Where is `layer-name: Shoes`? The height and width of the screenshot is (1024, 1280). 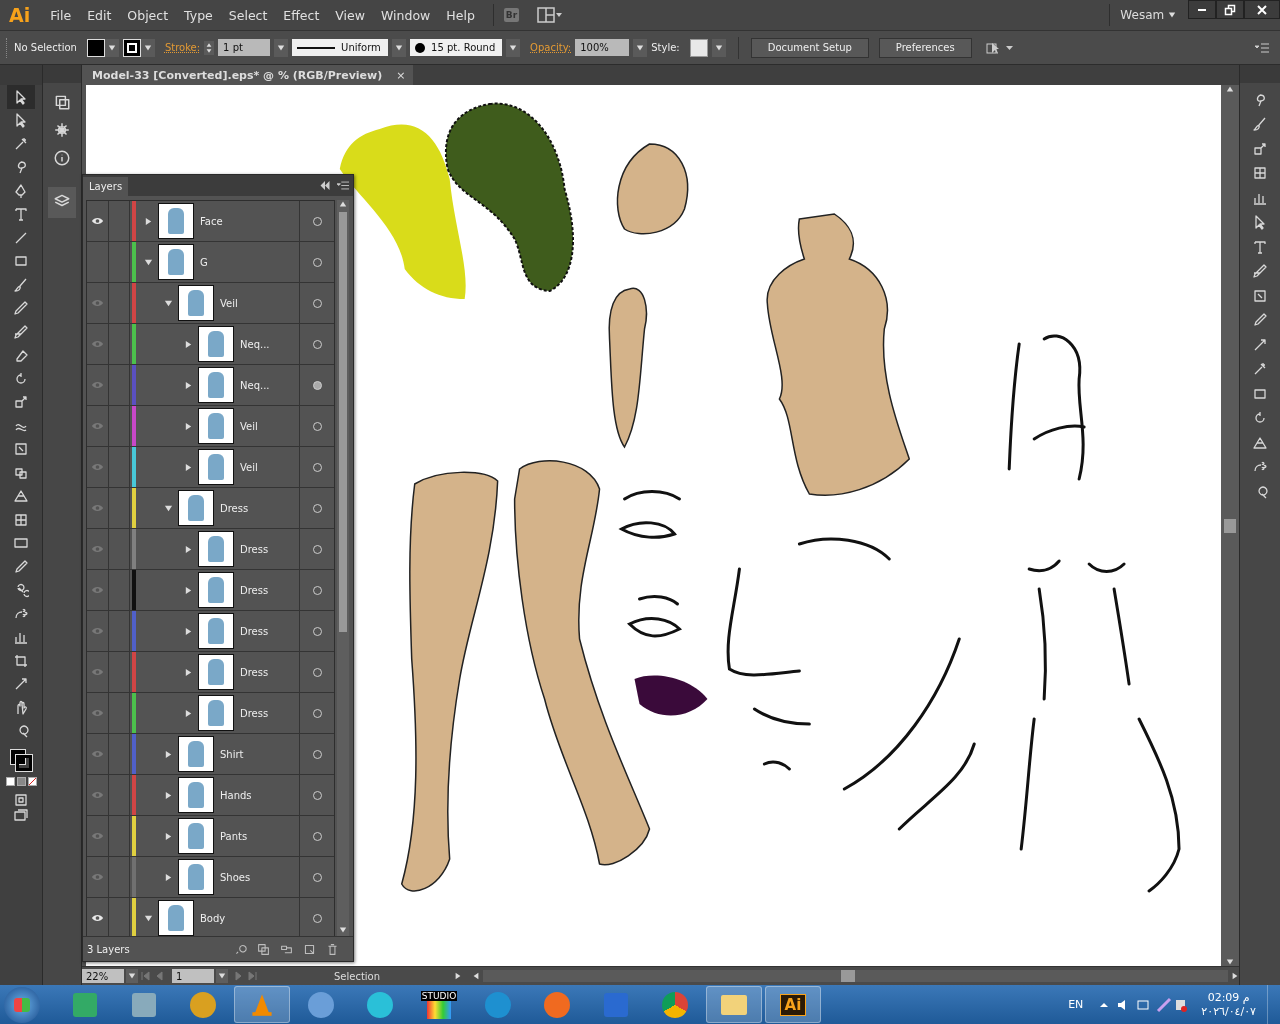 layer-name: Shoes is located at coordinates (235, 877).